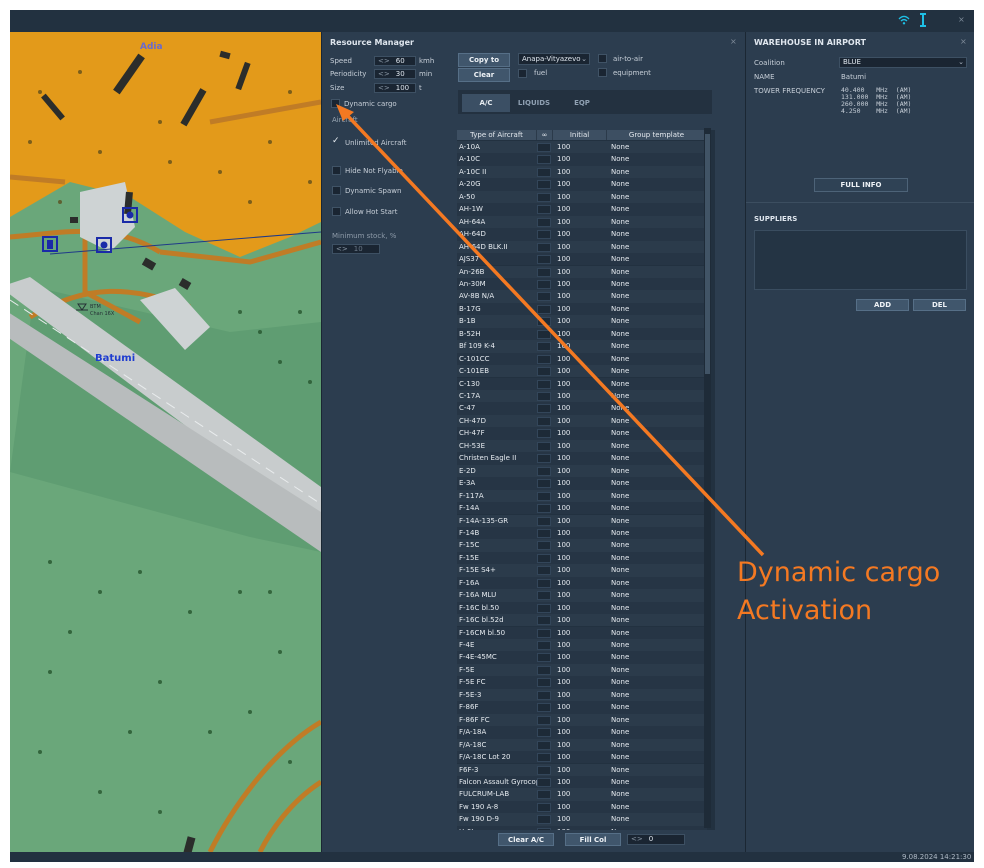 This screenshot has height=868, width=984. I want to click on annotation-line-2: Activation, so click(805, 610).